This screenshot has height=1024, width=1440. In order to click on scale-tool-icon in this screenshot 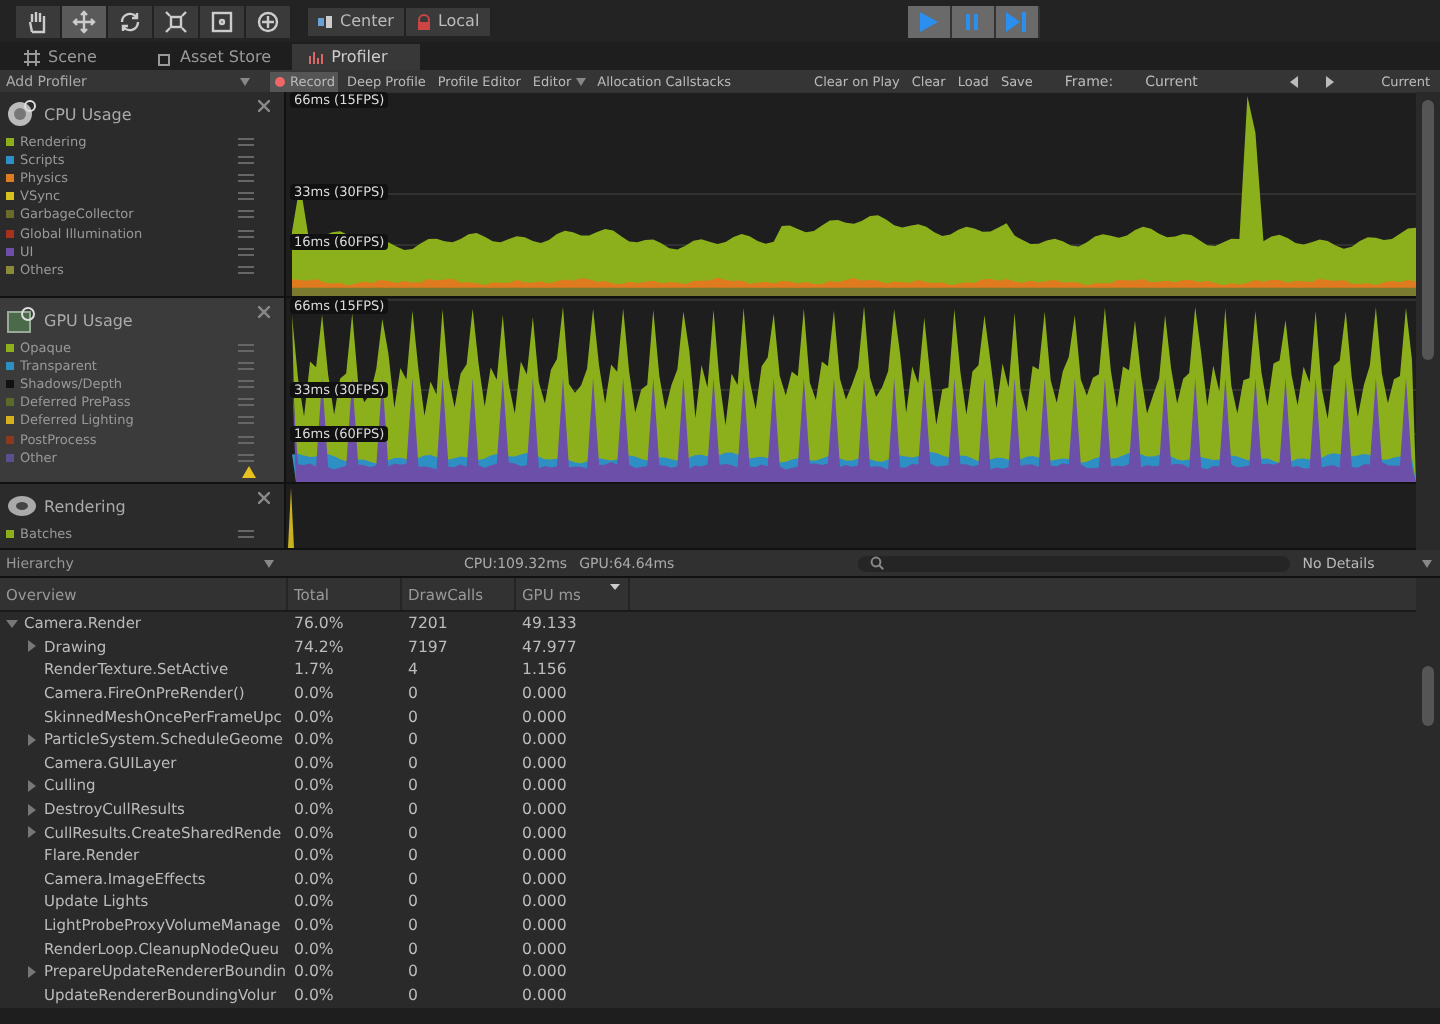, I will do `click(176, 21)`.